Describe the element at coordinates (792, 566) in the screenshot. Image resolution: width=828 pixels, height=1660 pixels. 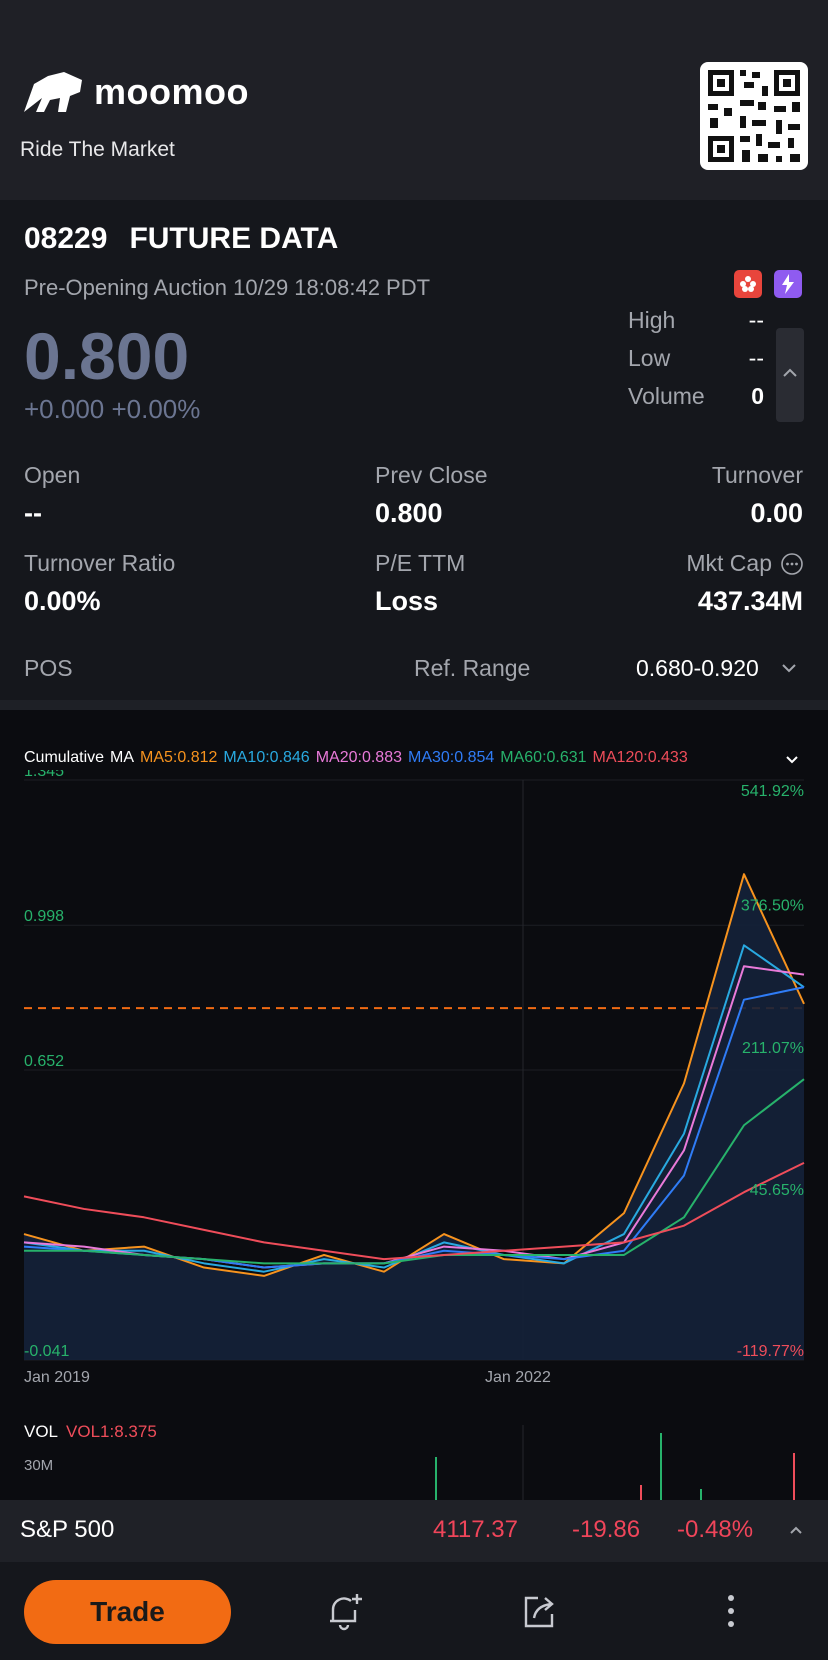
I see `more-info-icon` at that location.